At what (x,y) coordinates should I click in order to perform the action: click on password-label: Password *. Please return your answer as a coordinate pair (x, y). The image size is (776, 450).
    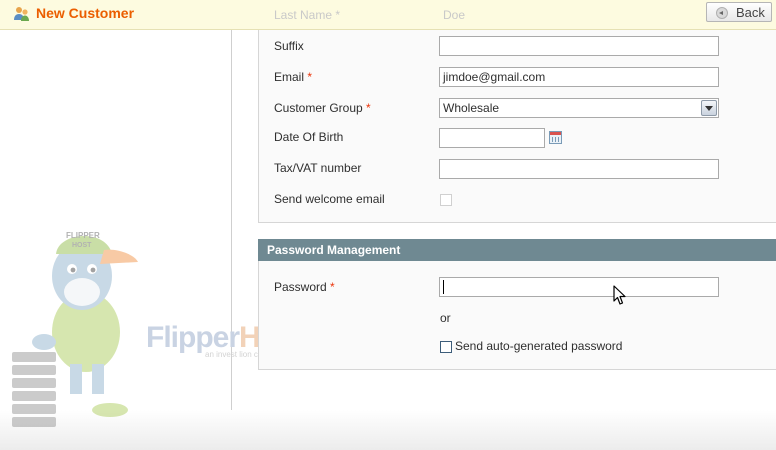
    Looking at the image, I should click on (304, 287).